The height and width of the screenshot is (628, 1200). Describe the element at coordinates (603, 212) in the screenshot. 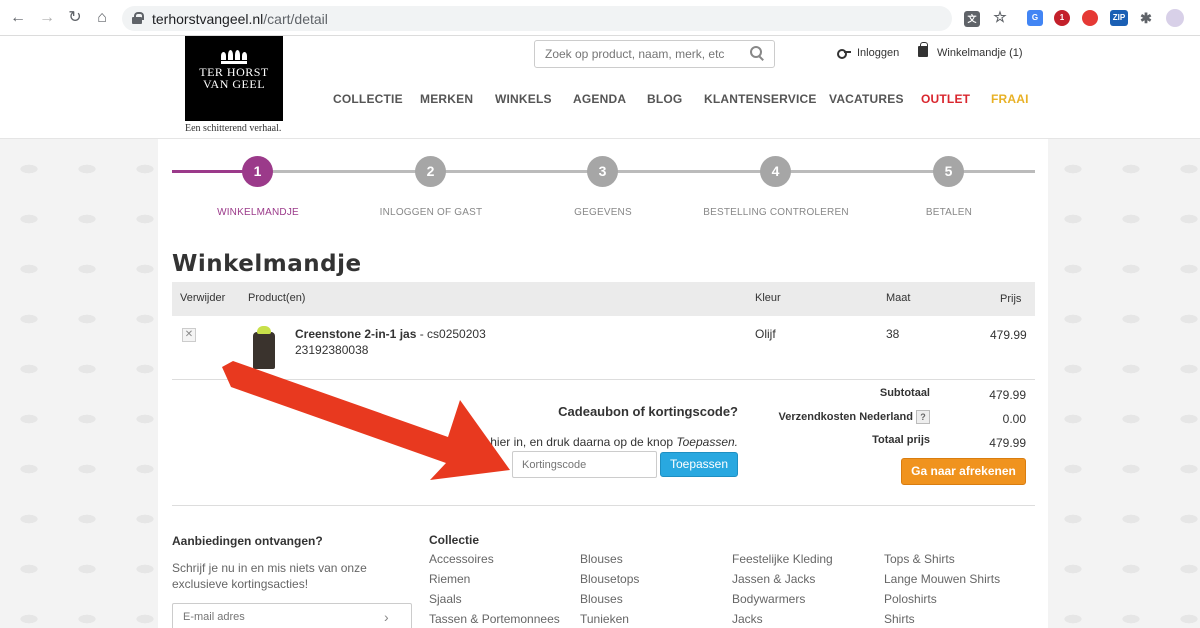

I see `step-3-label: GEGEVENS` at that location.